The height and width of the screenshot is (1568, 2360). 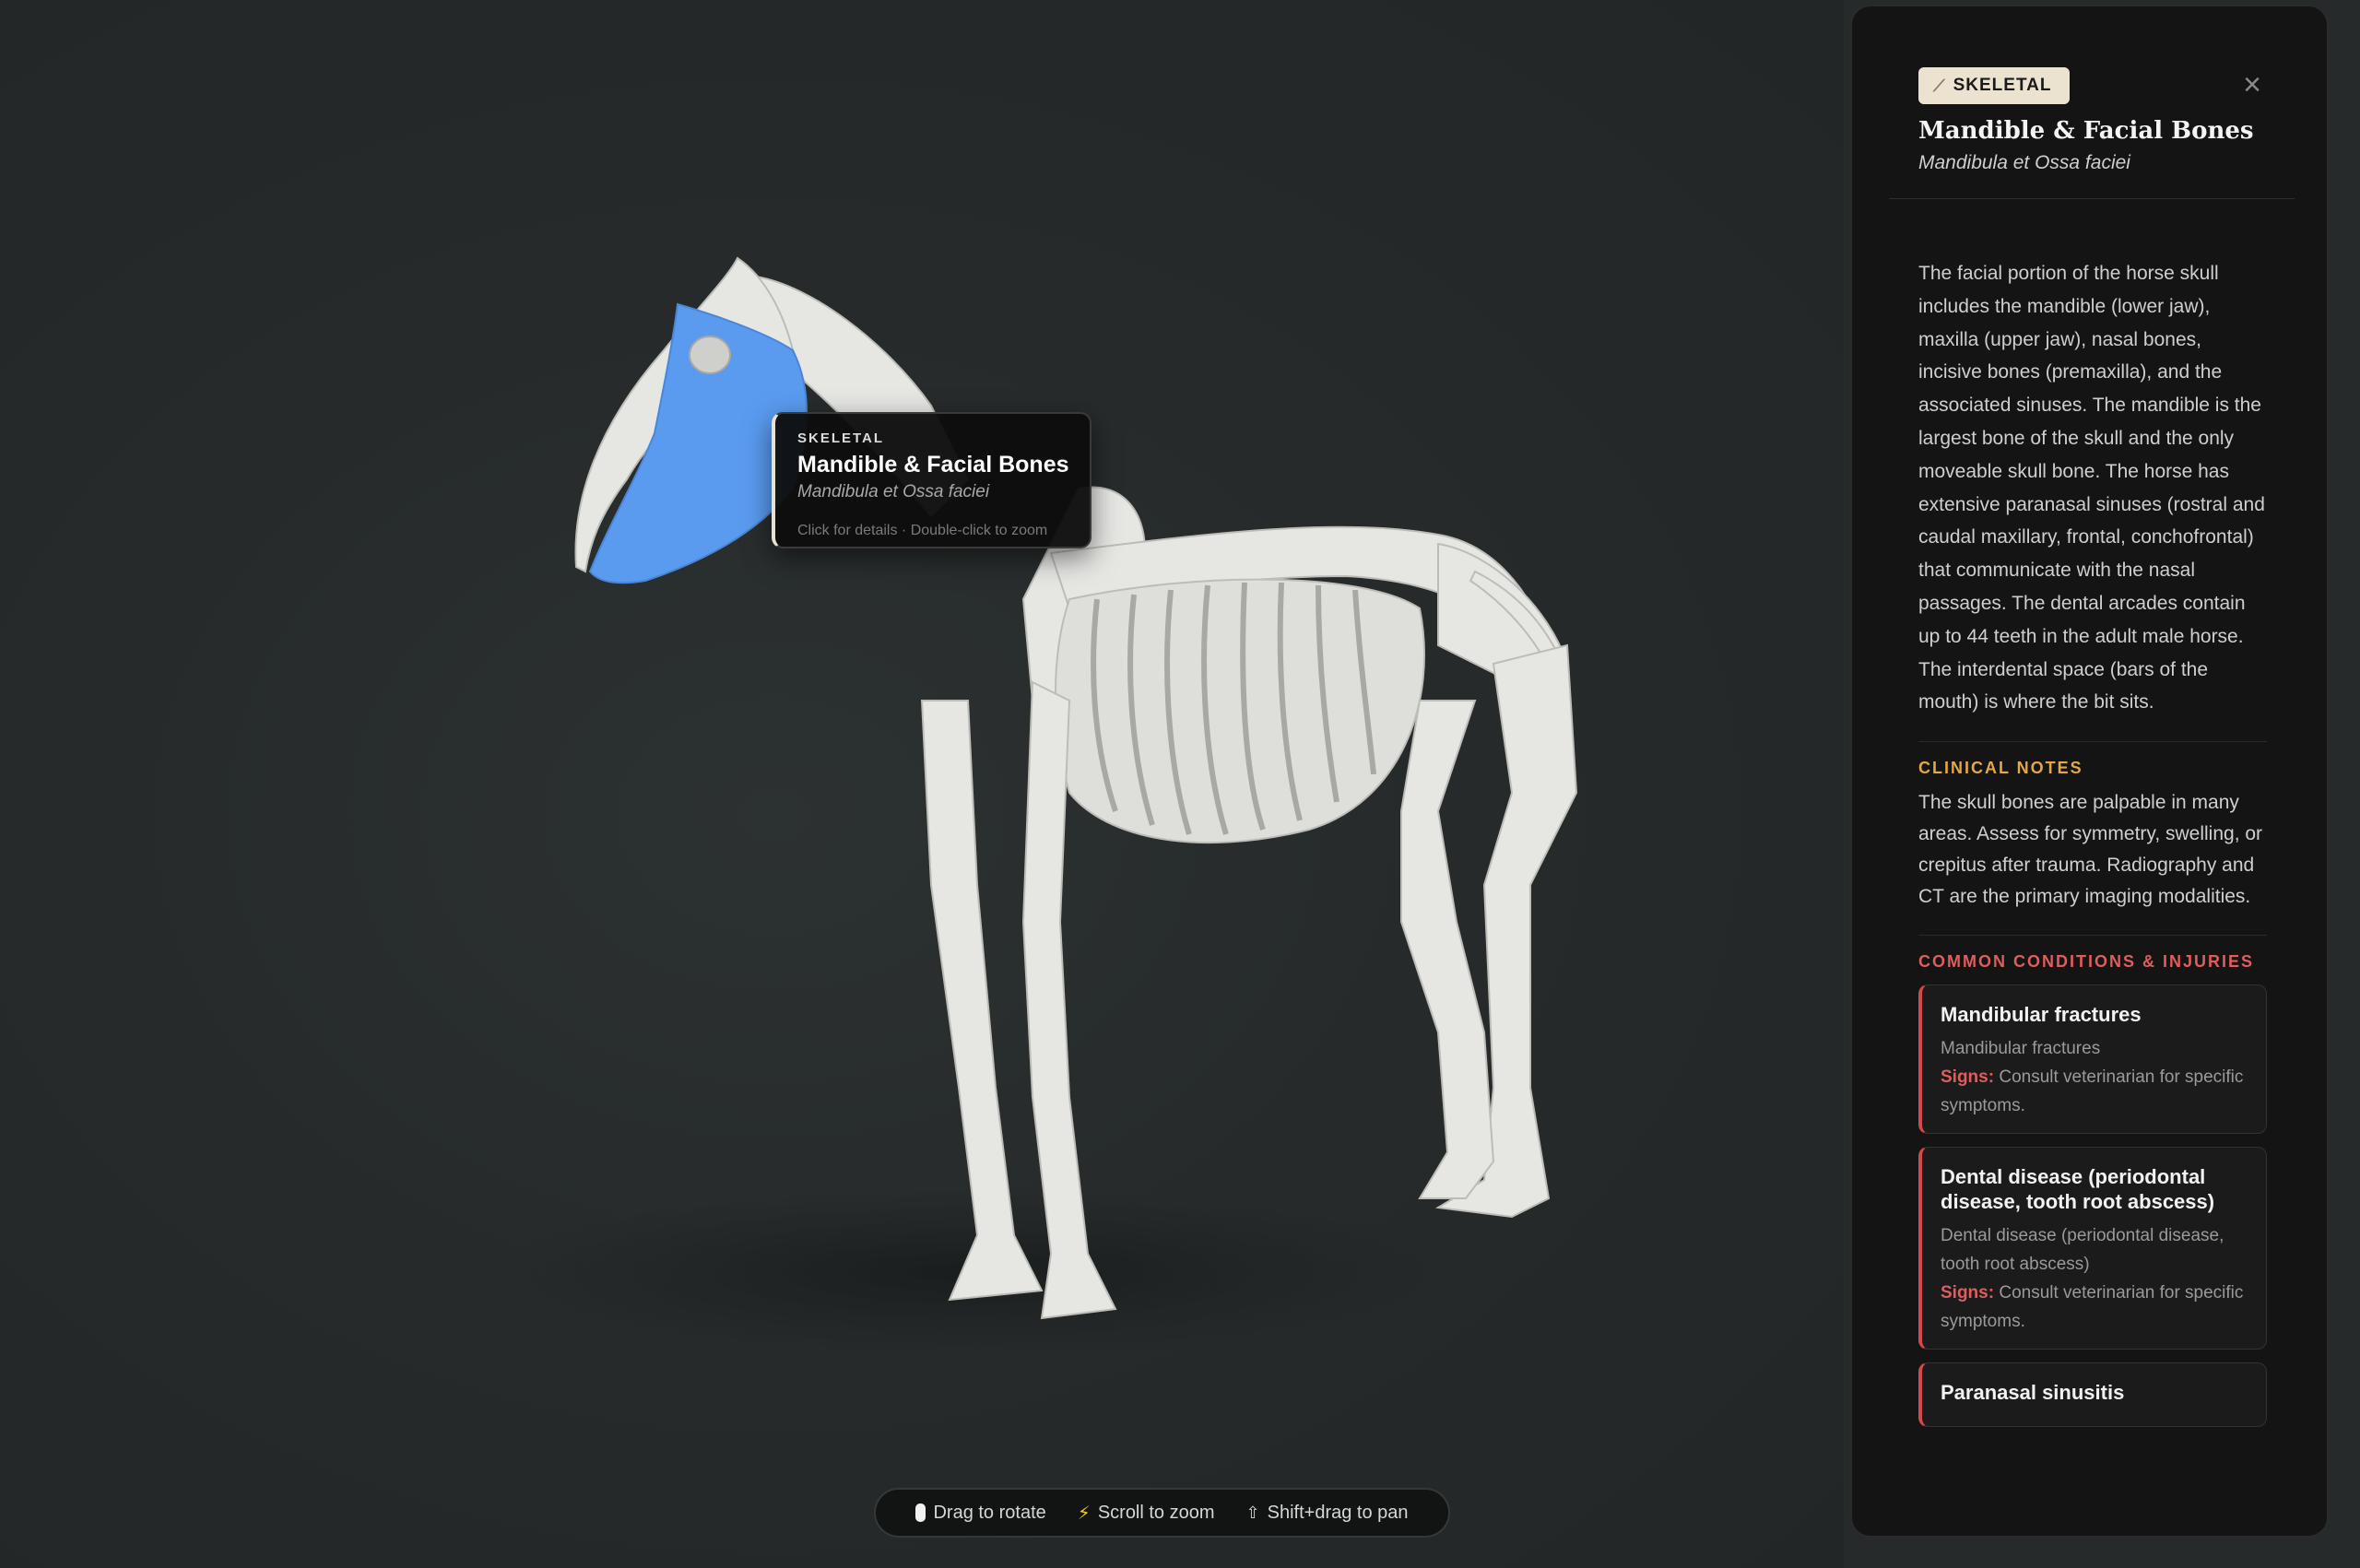 I want to click on panel-latin-name: Mandibula et Ossa faciei, so click(x=2024, y=162).